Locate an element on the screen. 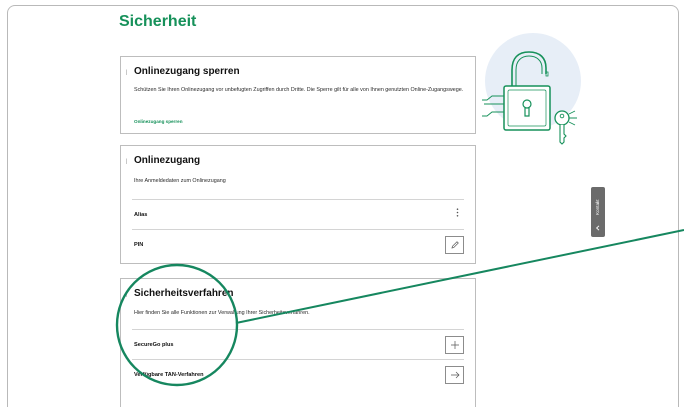 The height and width of the screenshot is (407, 684). add-securego-button is located at coordinates (454, 345).